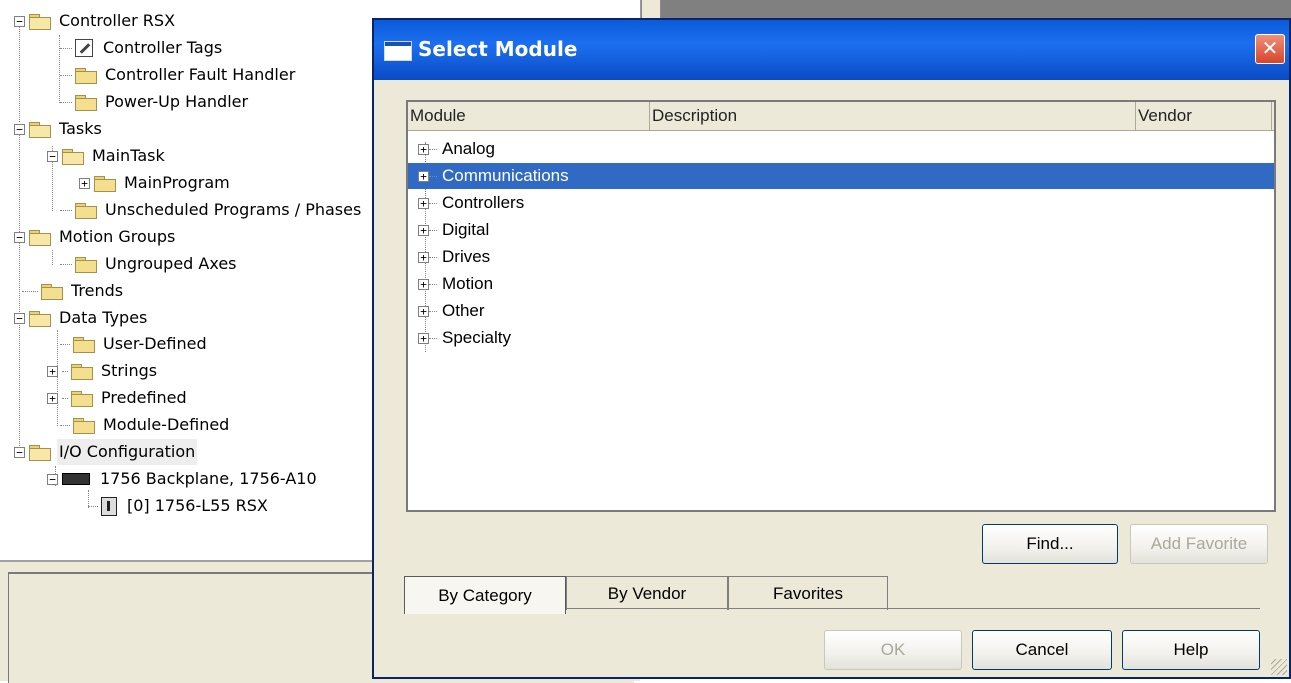 The image size is (1291, 683). I want to click on resize-grip, so click(1279, 667).